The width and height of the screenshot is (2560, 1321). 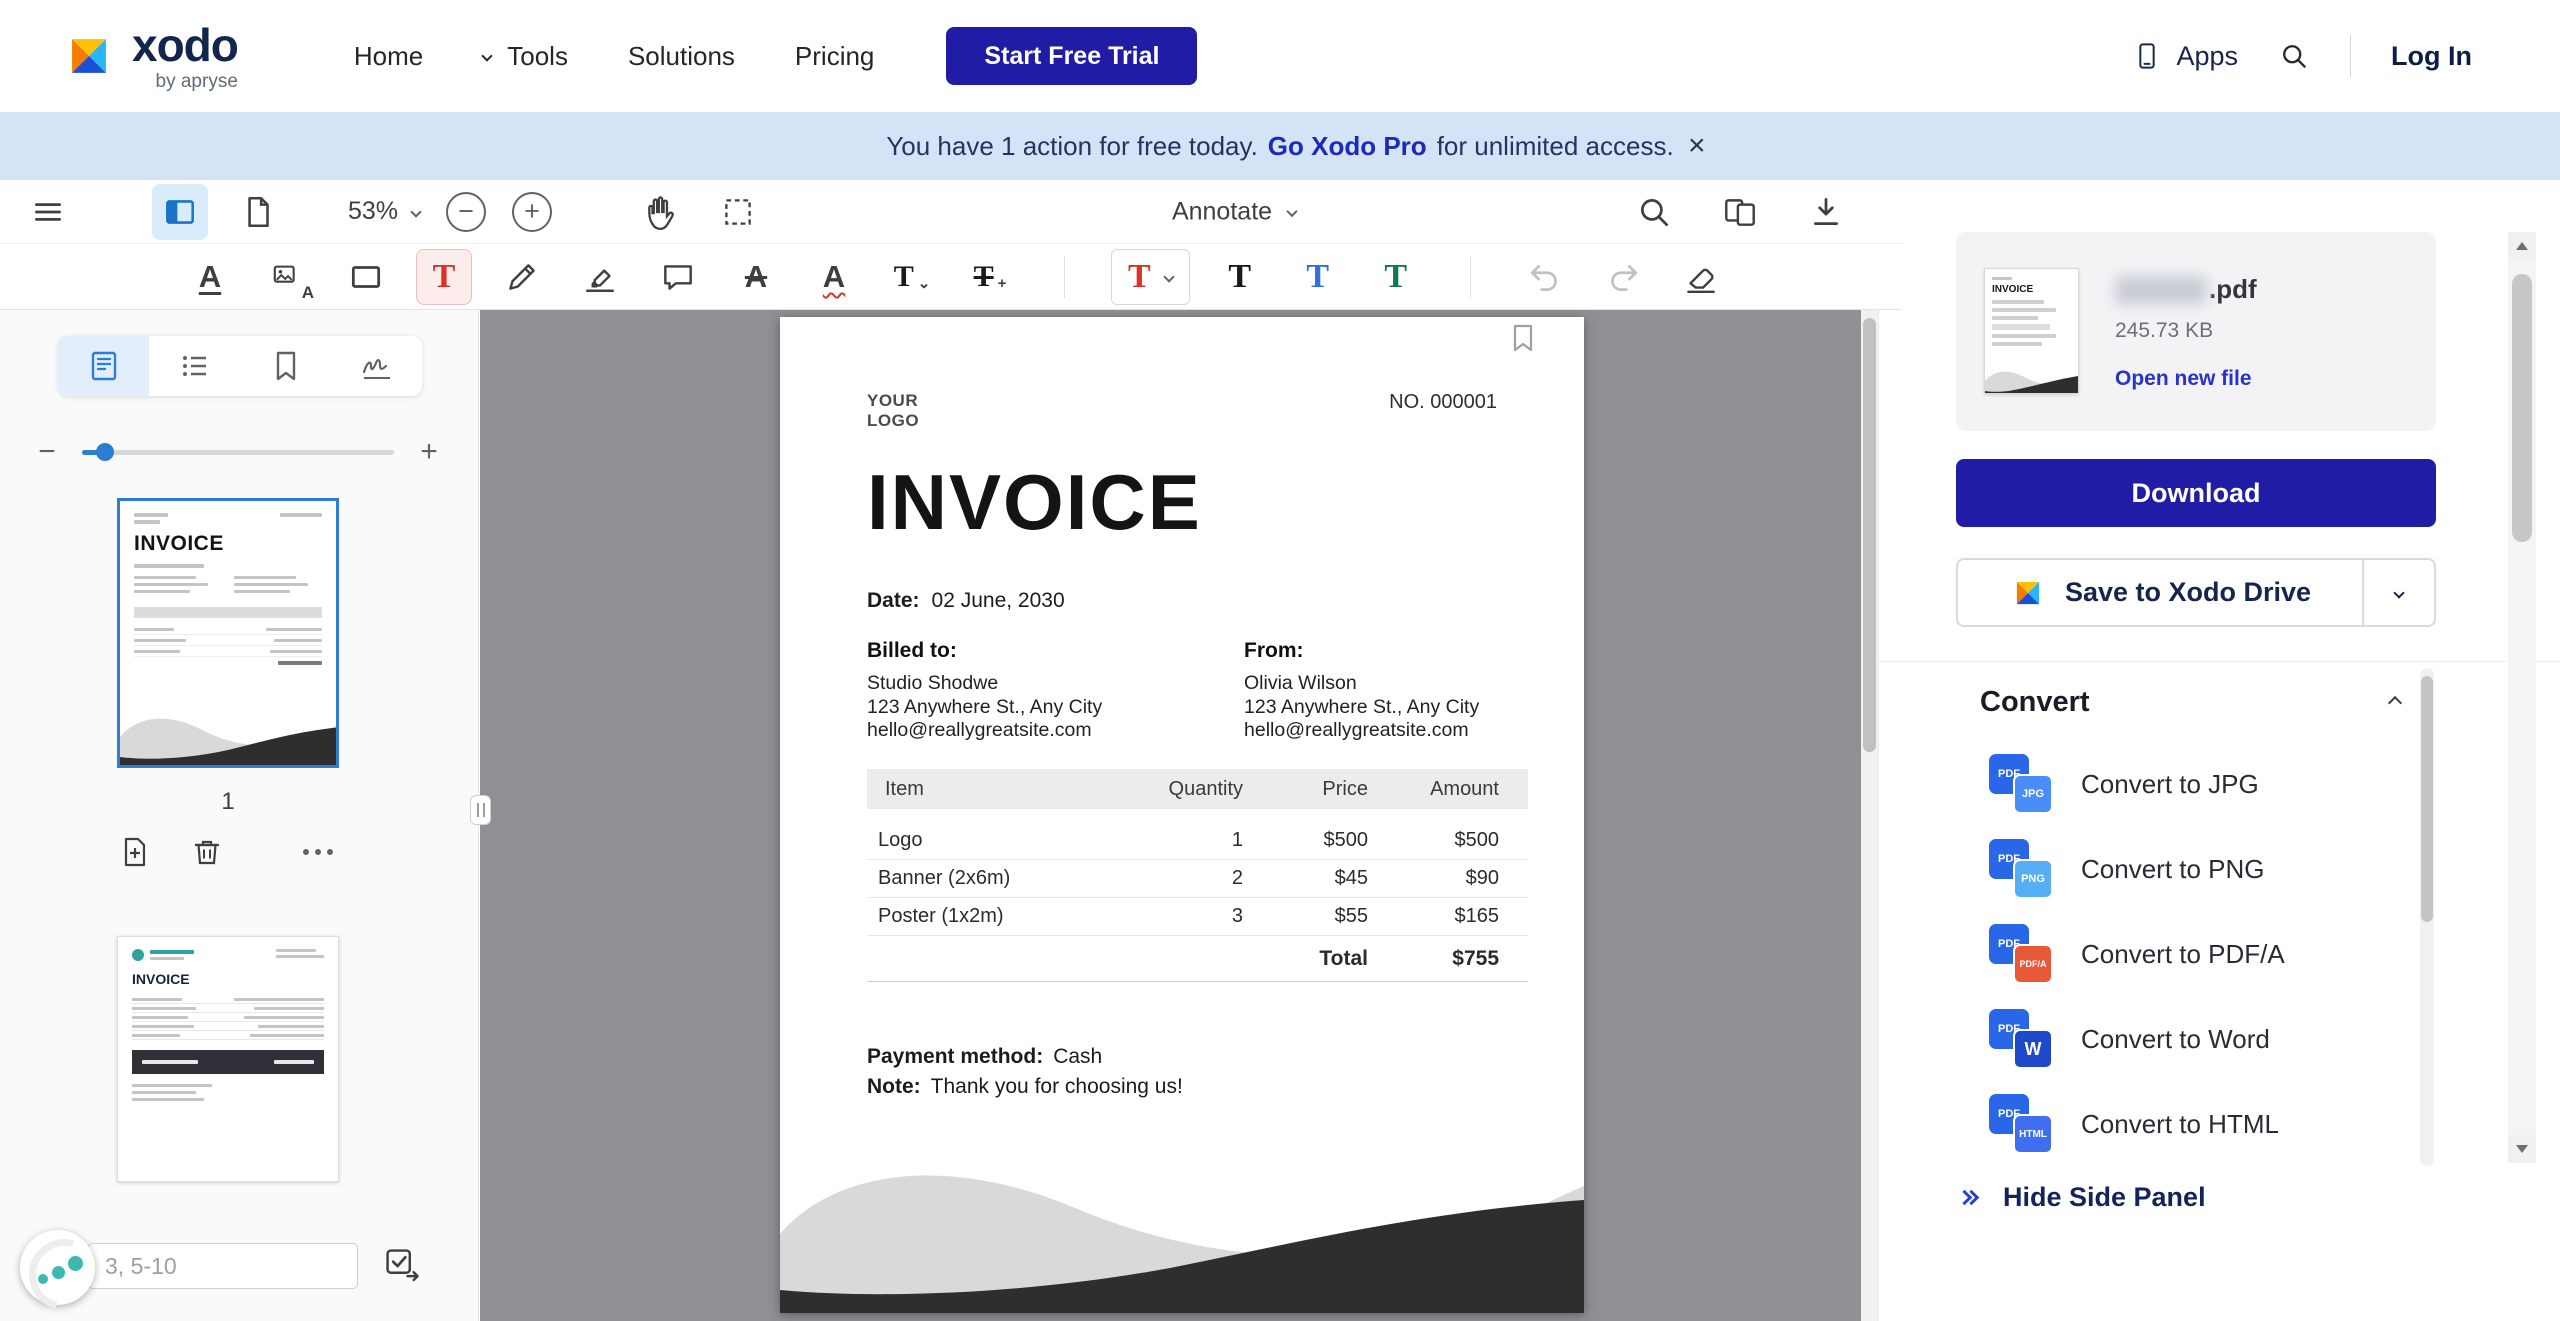 What do you see at coordinates (990, 277) in the screenshot?
I see `replace-text-tool: T +` at bounding box center [990, 277].